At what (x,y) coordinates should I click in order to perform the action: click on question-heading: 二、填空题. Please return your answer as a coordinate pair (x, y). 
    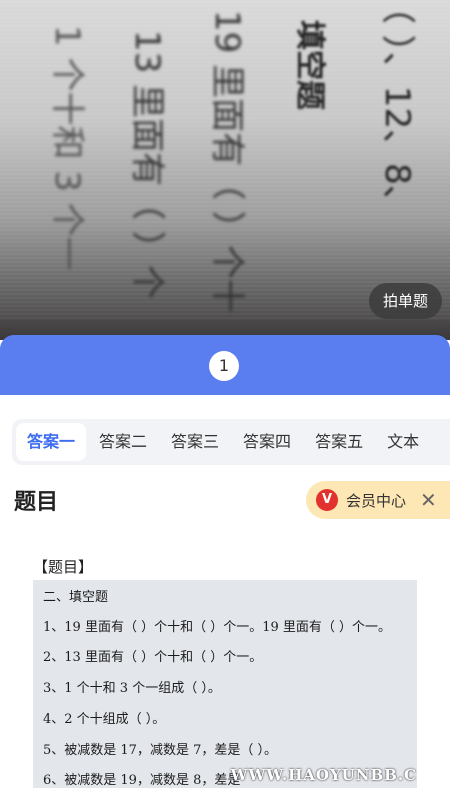
    Looking at the image, I should click on (76, 597).